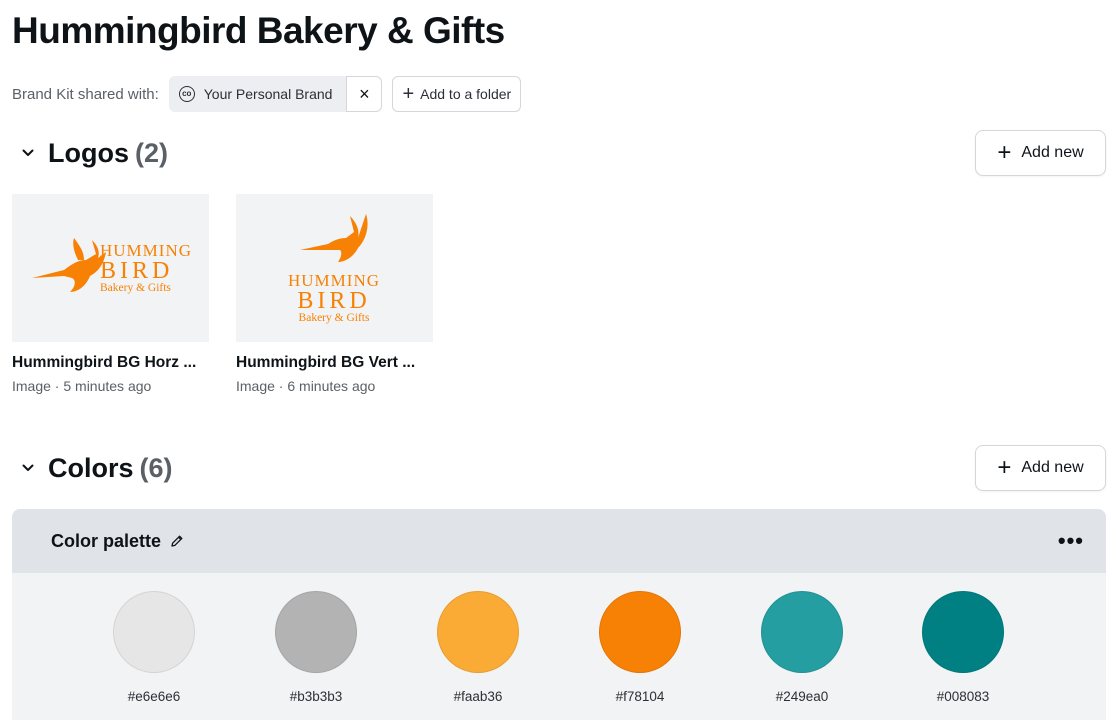  What do you see at coordinates (106, 541) in the screenshot?
I see `palette-title: Color palette` at bounding box center [106, 541].